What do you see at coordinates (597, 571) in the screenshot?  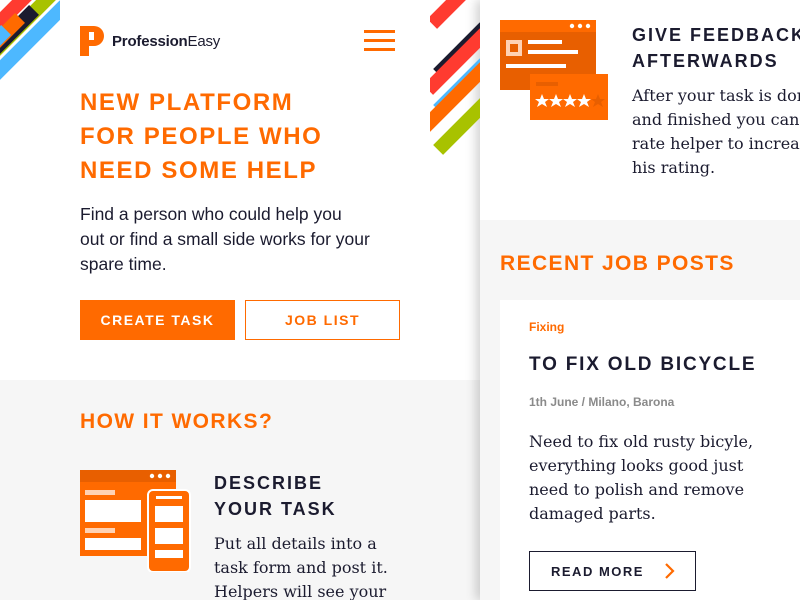 I see `read-more-label: READ MORE` at bounding box center [597, 571].